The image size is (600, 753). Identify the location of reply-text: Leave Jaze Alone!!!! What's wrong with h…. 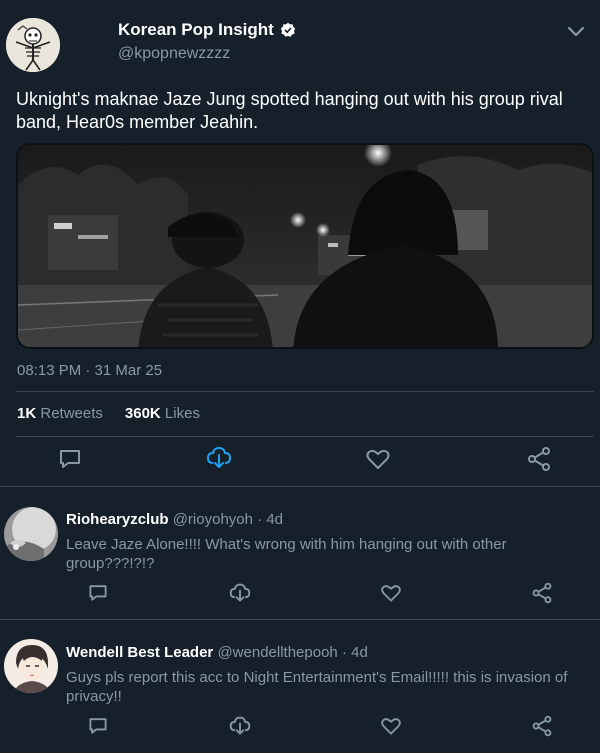
(286, 554).